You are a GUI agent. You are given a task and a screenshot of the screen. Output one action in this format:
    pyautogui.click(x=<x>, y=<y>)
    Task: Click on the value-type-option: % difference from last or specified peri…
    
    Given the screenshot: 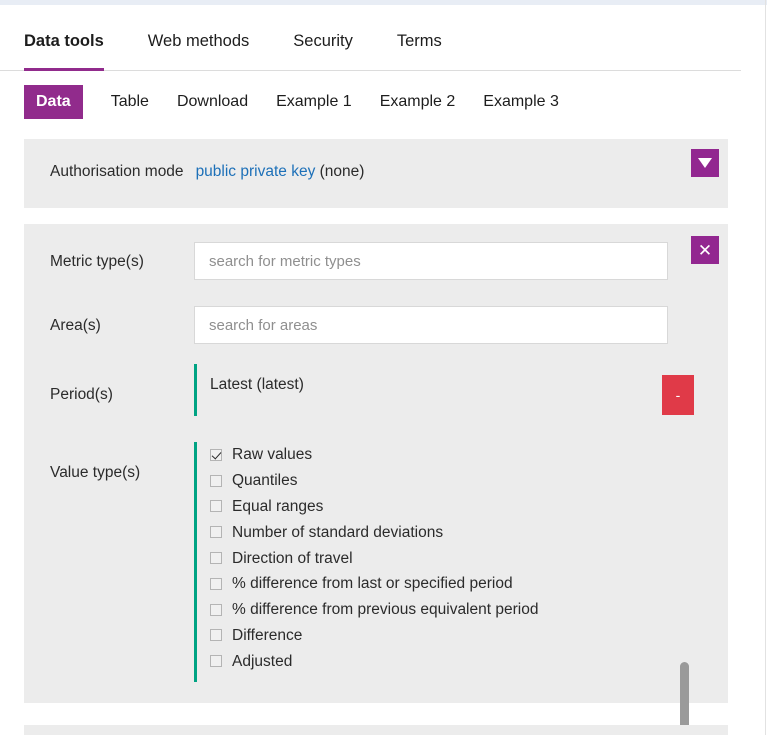 What is the action you would take?
    pyautogui.click(x=430, y=584)
    